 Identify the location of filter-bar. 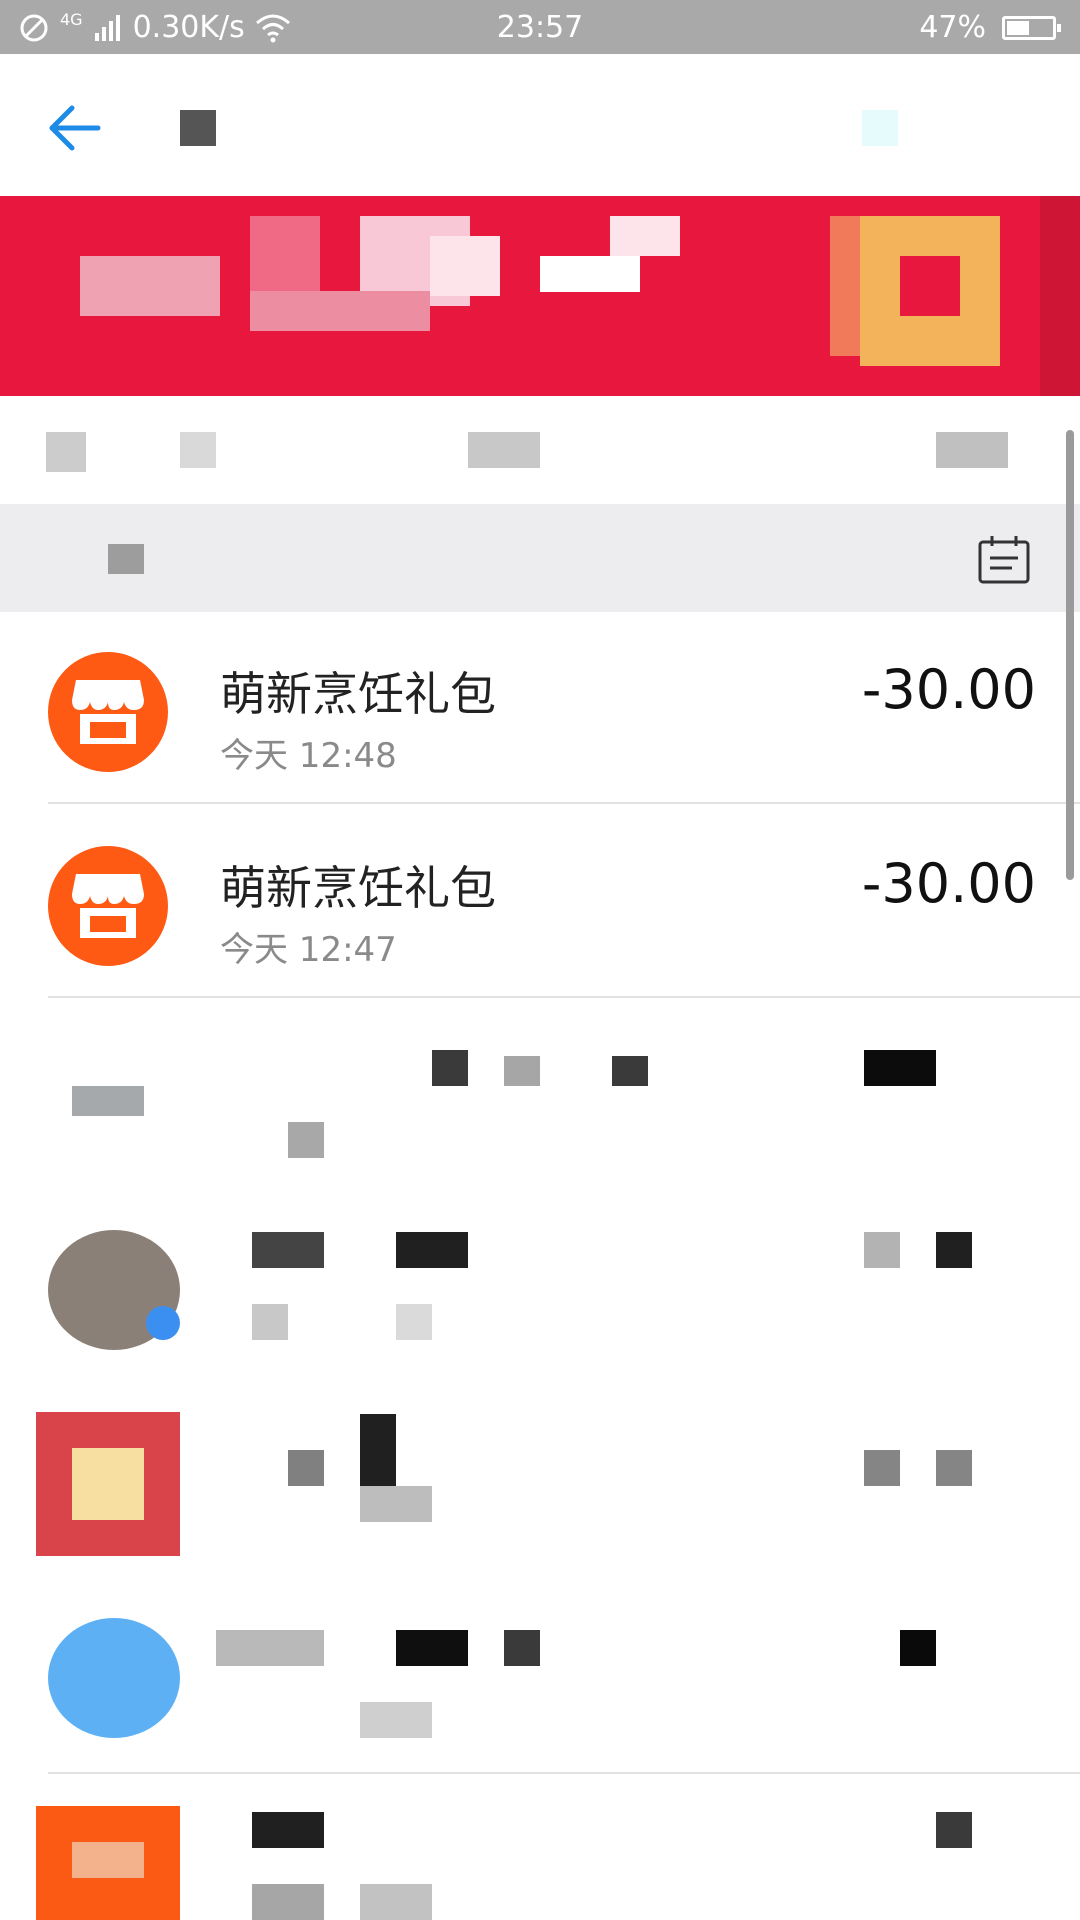
(540, 450).